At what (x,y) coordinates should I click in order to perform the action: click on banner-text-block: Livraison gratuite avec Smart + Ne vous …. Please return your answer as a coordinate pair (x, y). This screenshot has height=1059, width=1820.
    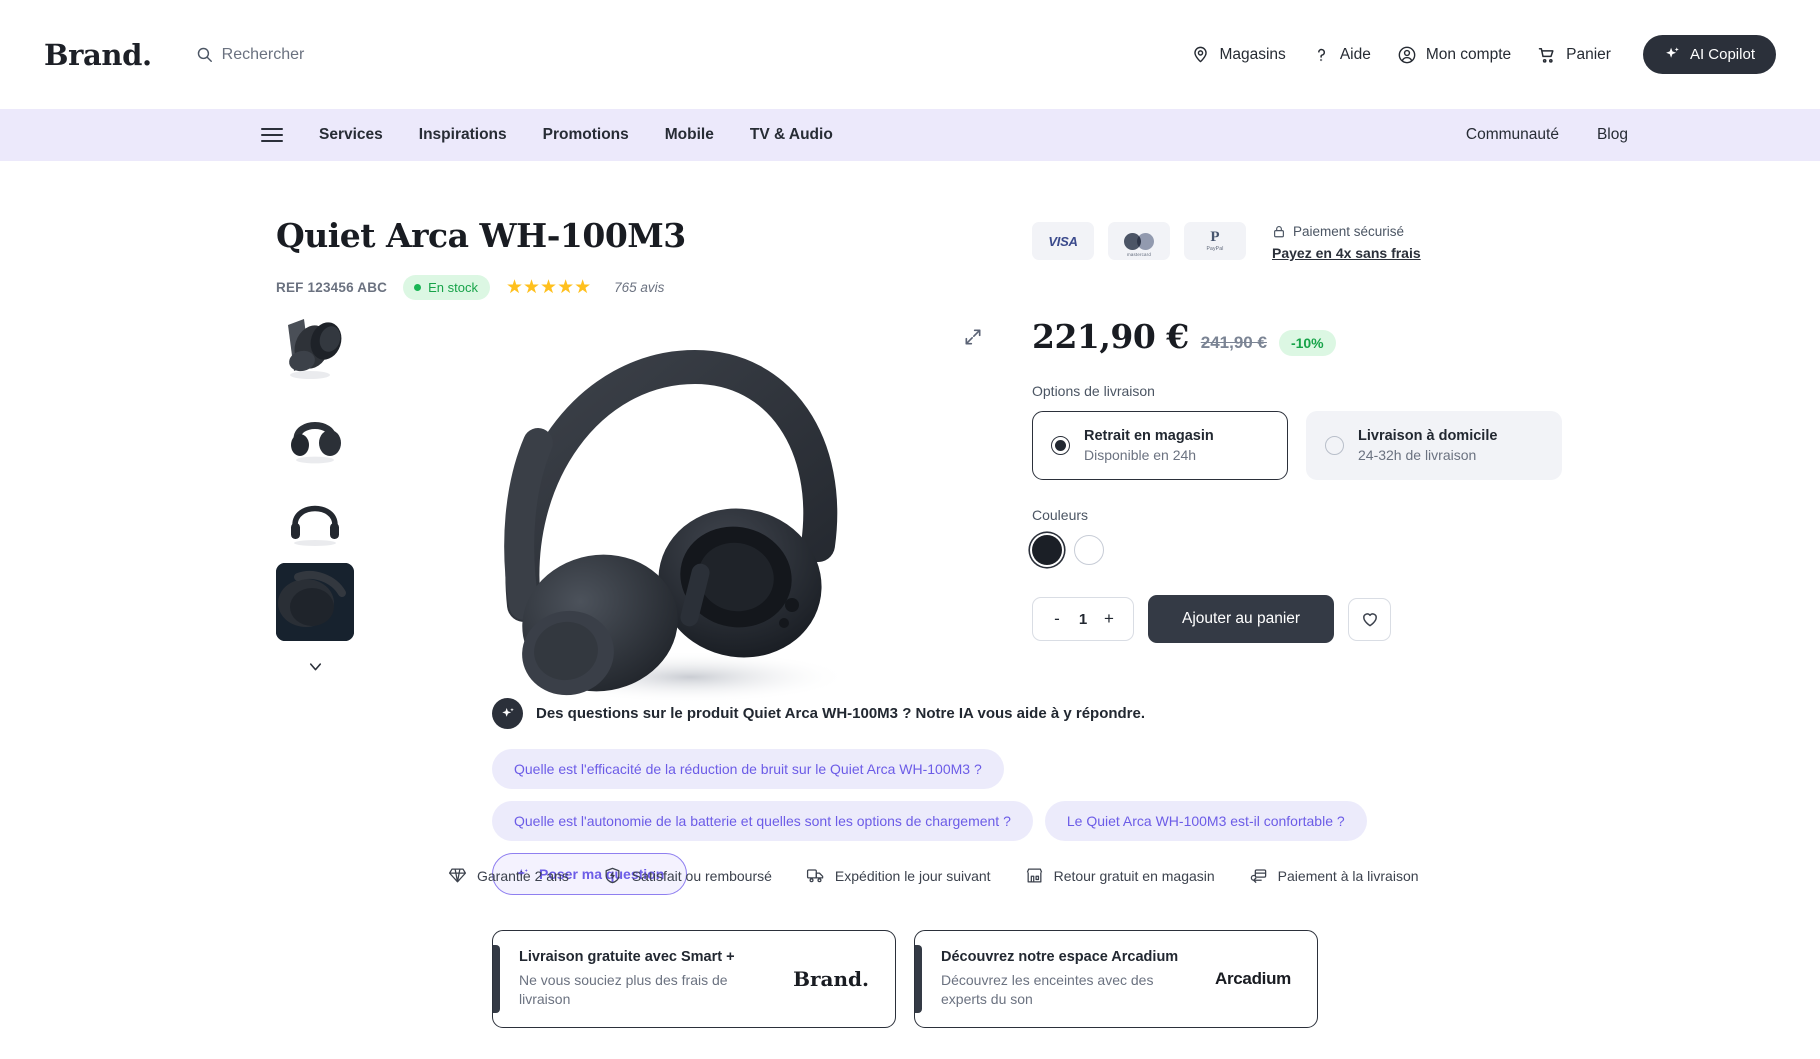
    Looking at the image, I should click on (656, 979).